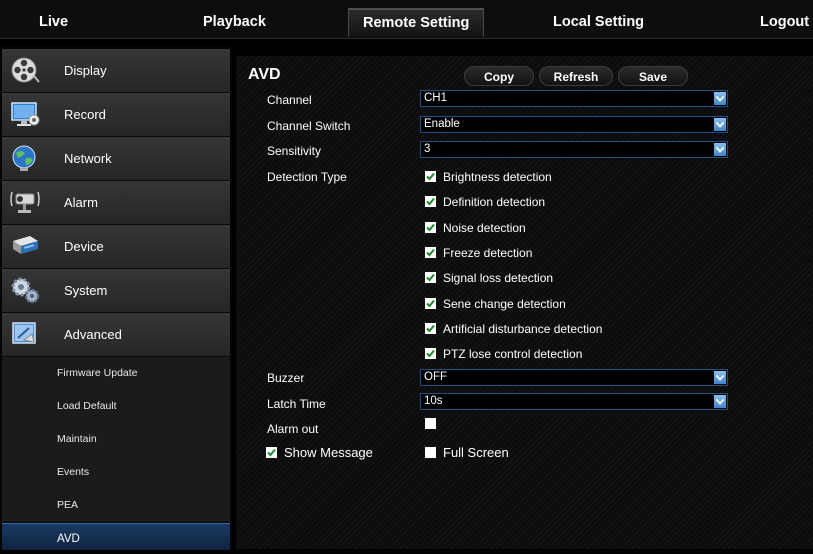 The width and height of the screenshot is (813, 554). What do you see at coordinates (86, 290) in the screenshot?
I see `sidebar-item-label: System` at bounding box center [86, 290].